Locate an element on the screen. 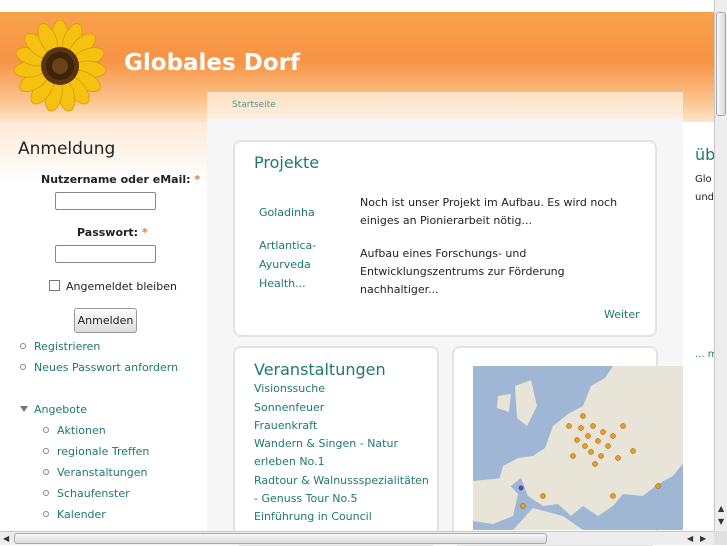 This screenshot has width=727, height=546. right-text-line: und is located at coordinates (705, 197).